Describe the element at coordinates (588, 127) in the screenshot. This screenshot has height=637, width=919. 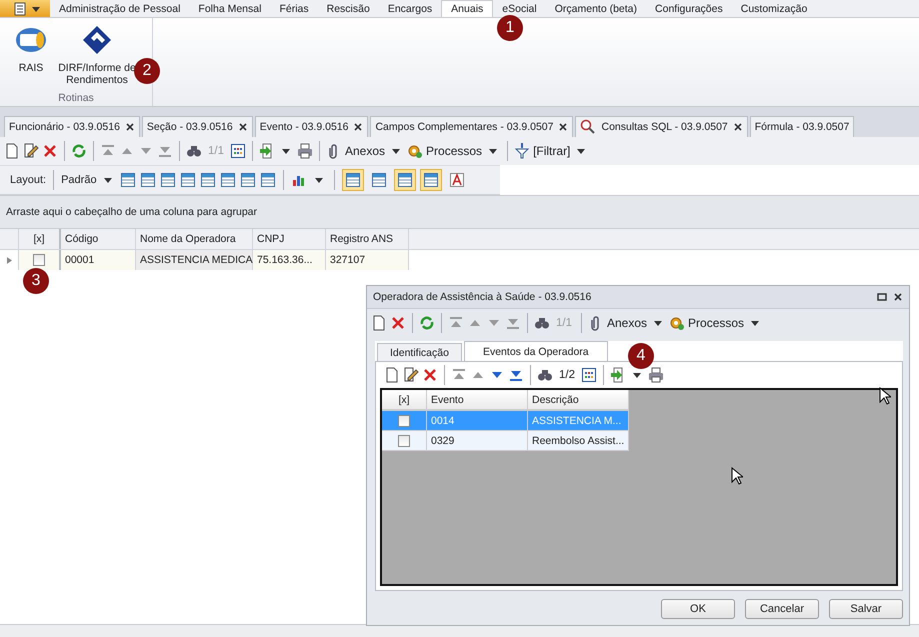
I see `magnifier-icon` at that location.